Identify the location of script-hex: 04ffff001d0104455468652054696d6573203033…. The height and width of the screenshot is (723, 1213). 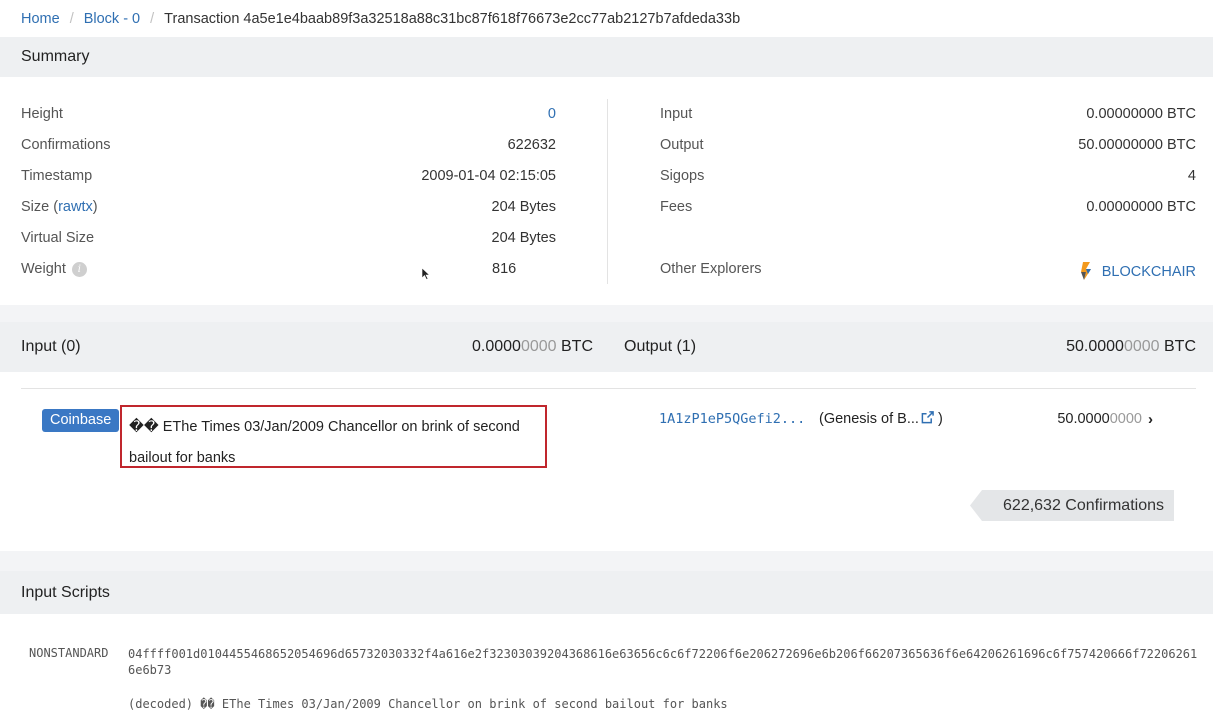
(663, 662).